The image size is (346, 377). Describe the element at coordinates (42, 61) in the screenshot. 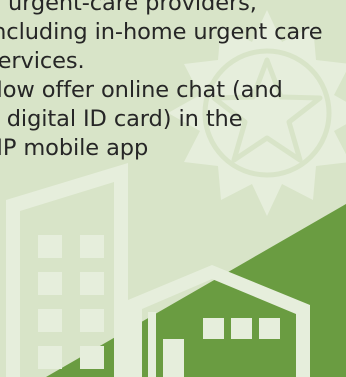

I see `text-line-3: services.` at that location.